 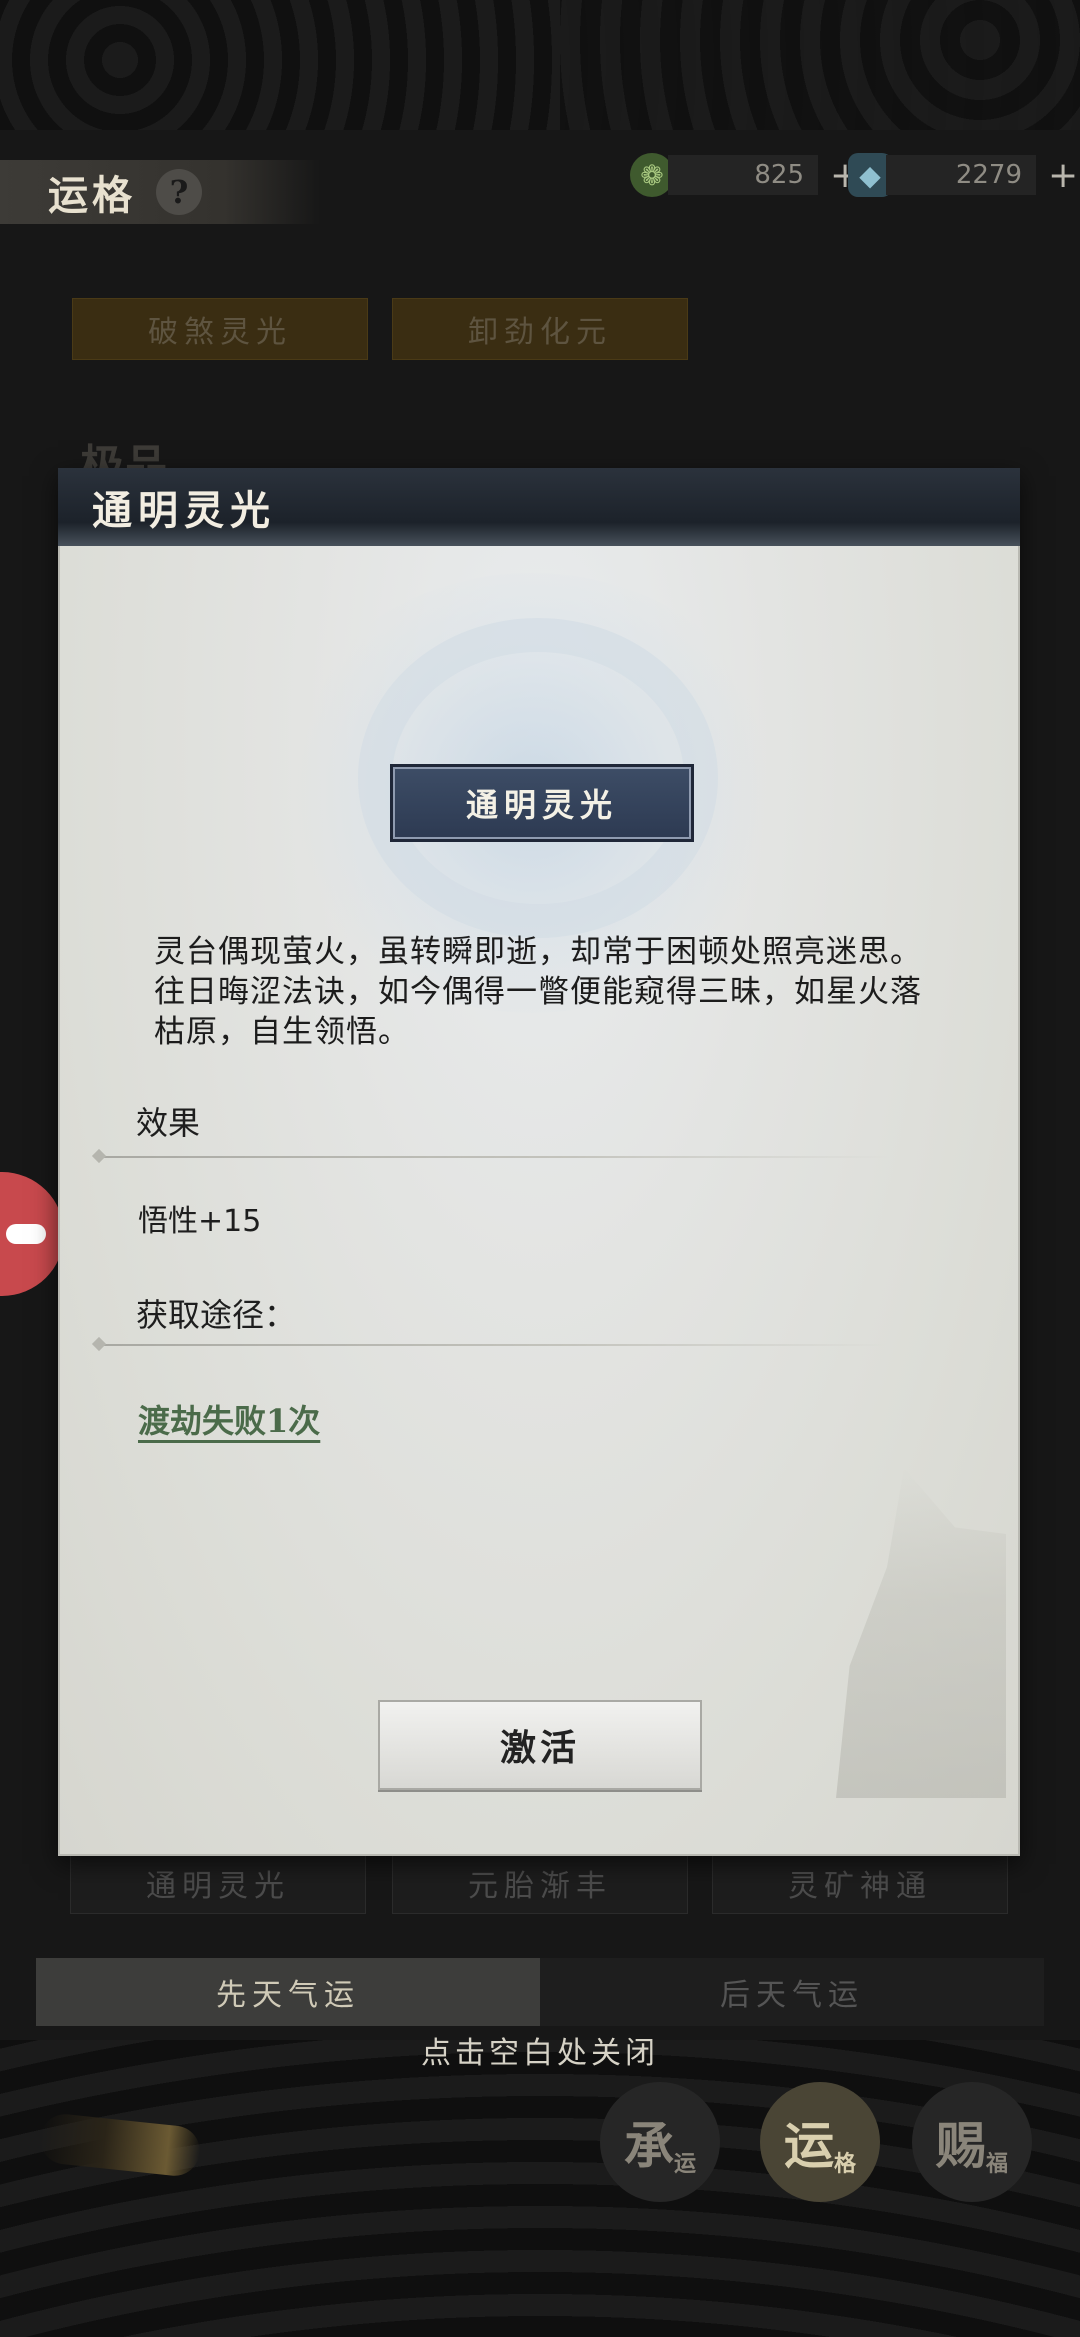 I want to click on nav-sublabel: 格, so click(x=844, y=2164).